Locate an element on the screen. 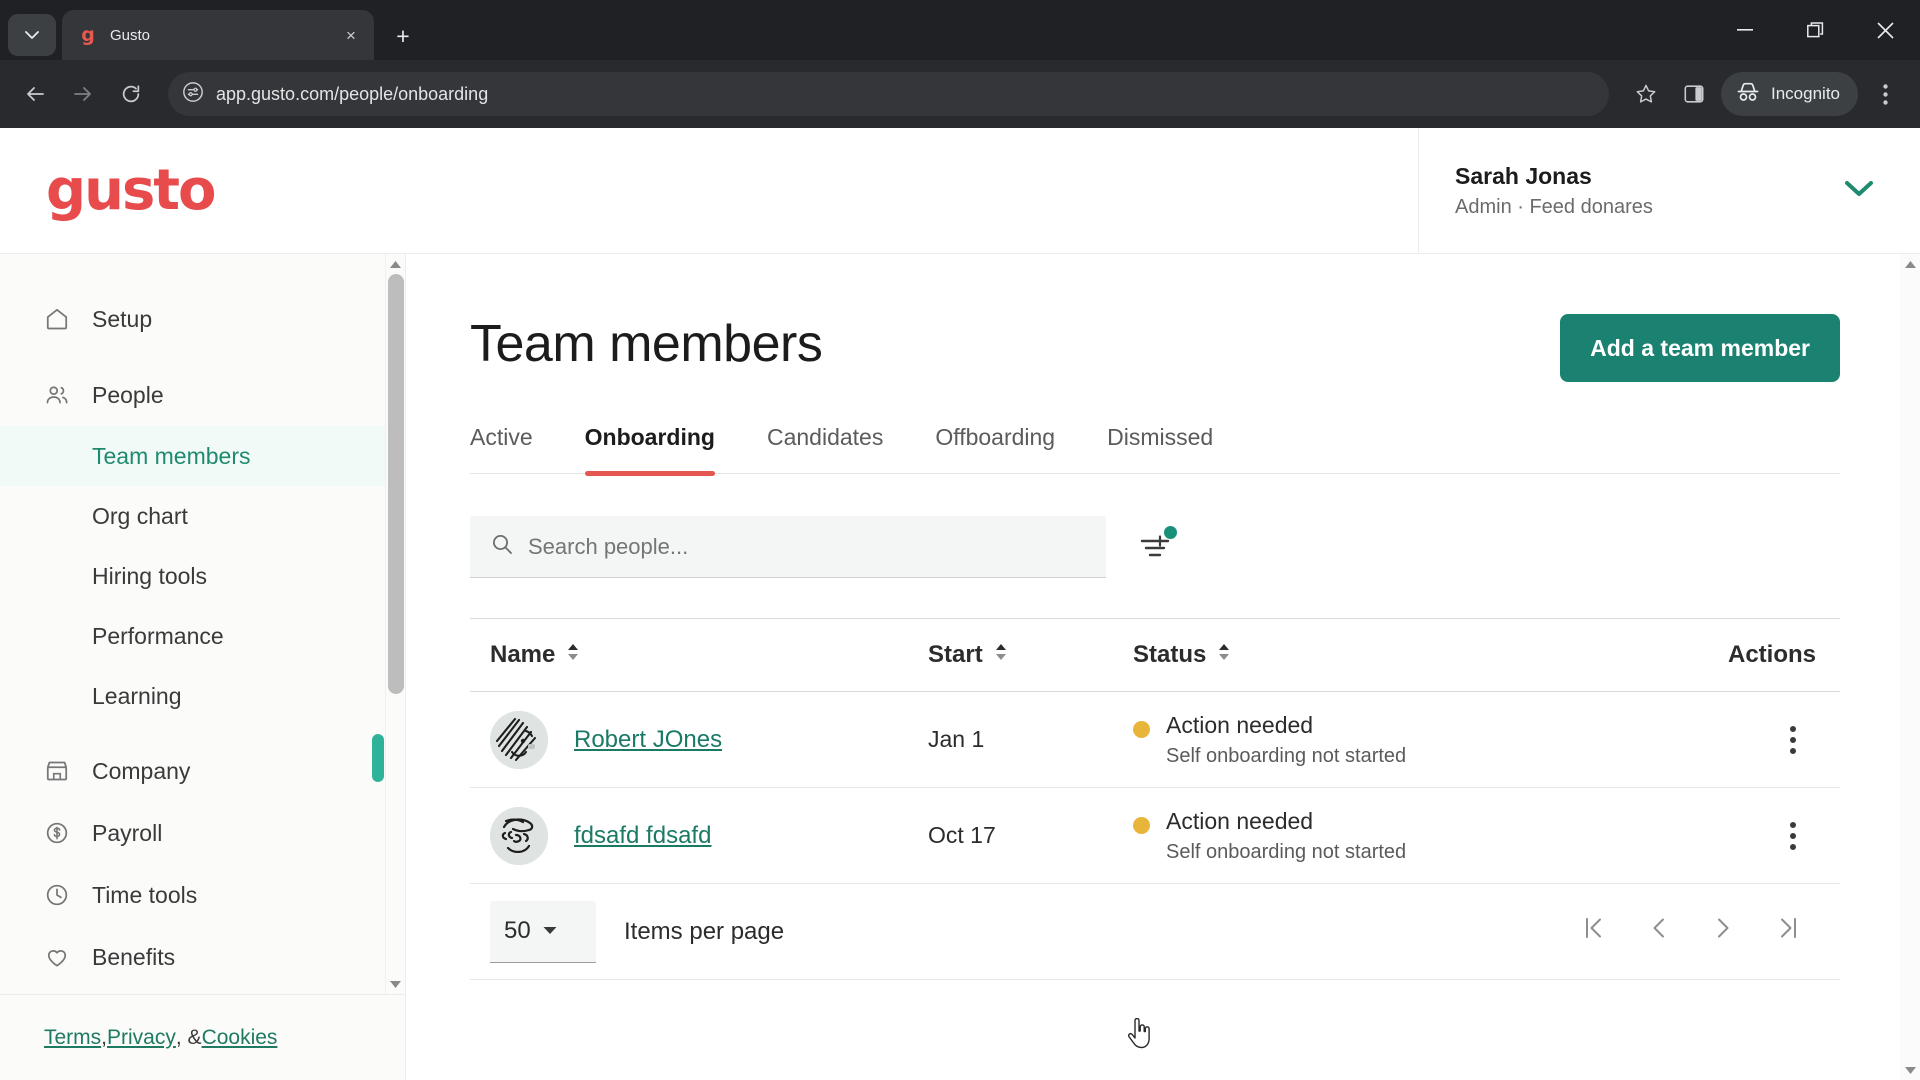 This screenshot has width=1920, height=1080. sidebar-item-time-tools: Time tools is located at coordinates (202, 895).